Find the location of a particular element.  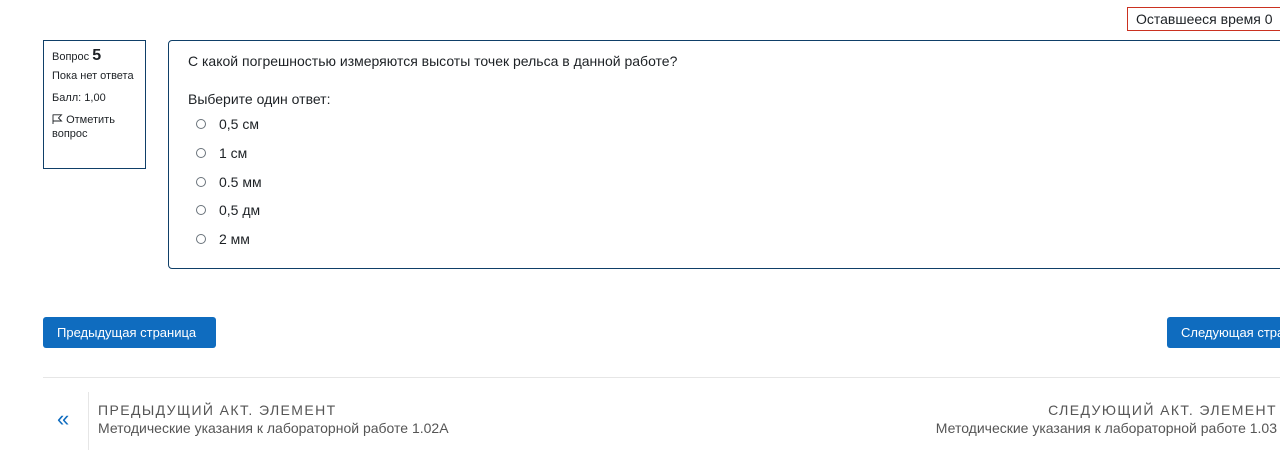

question-number: Вопрос 5 is located at coordinates (94, 55).